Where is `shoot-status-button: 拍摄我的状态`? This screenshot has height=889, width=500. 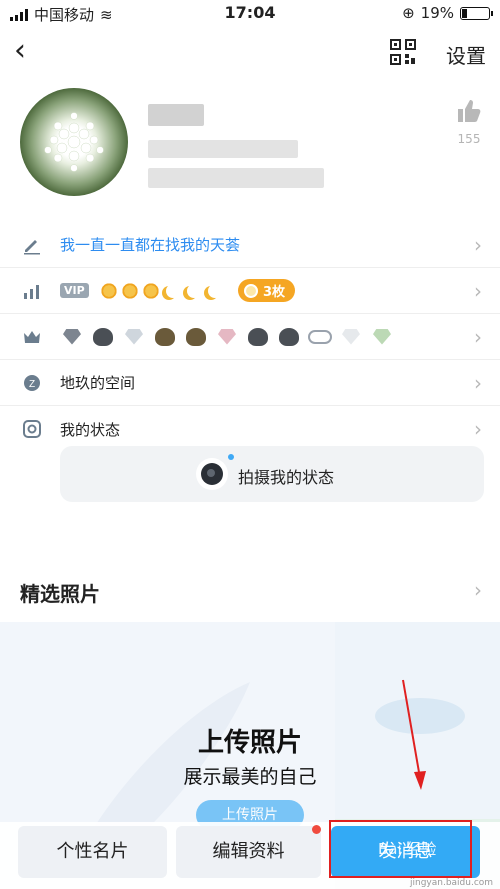
shoot-status-button: 拍摄我的状态 is located at coordinates (272, 474).